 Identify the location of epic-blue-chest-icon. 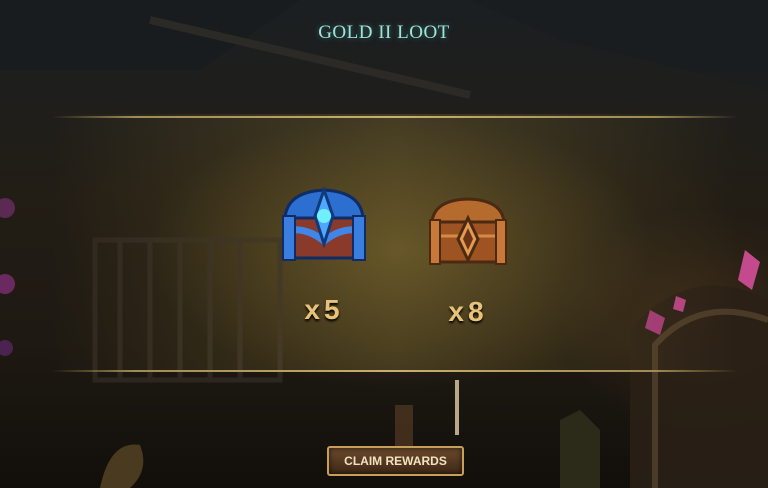
(324, 223).